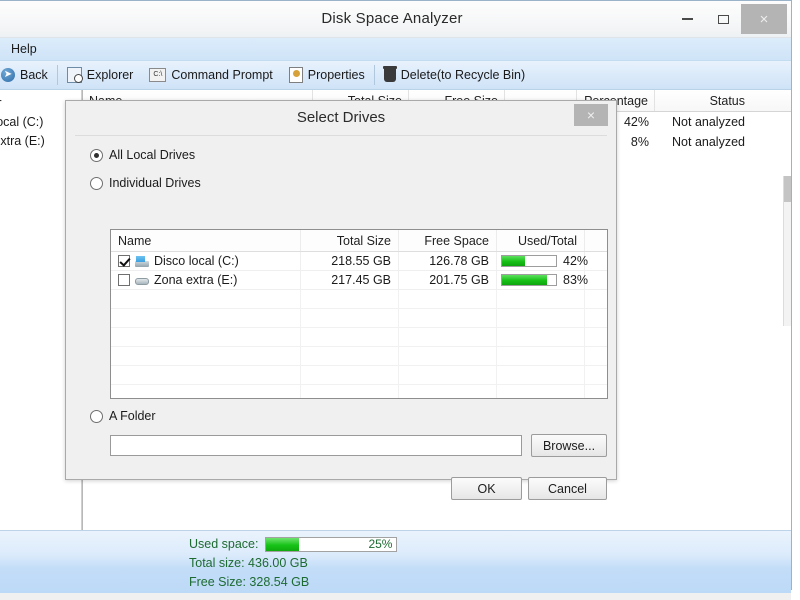 The image size is (800, 600). What do you see at coordinates (350, 261) in the screenshot?
I see `drive-cell-total-size: 218.55 GB` at bounding box center [350, 261].